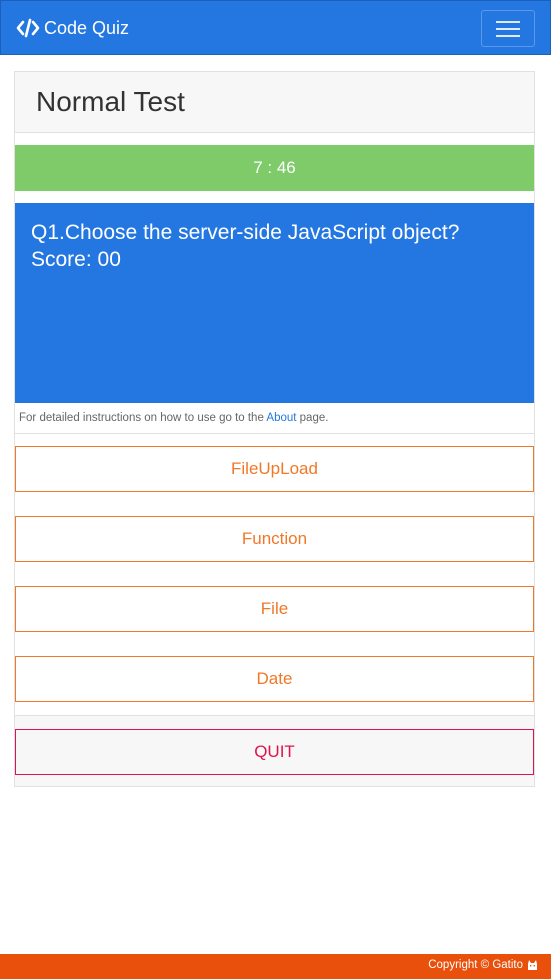  I want to click on answer-button-4: Date, so click(274, 679).